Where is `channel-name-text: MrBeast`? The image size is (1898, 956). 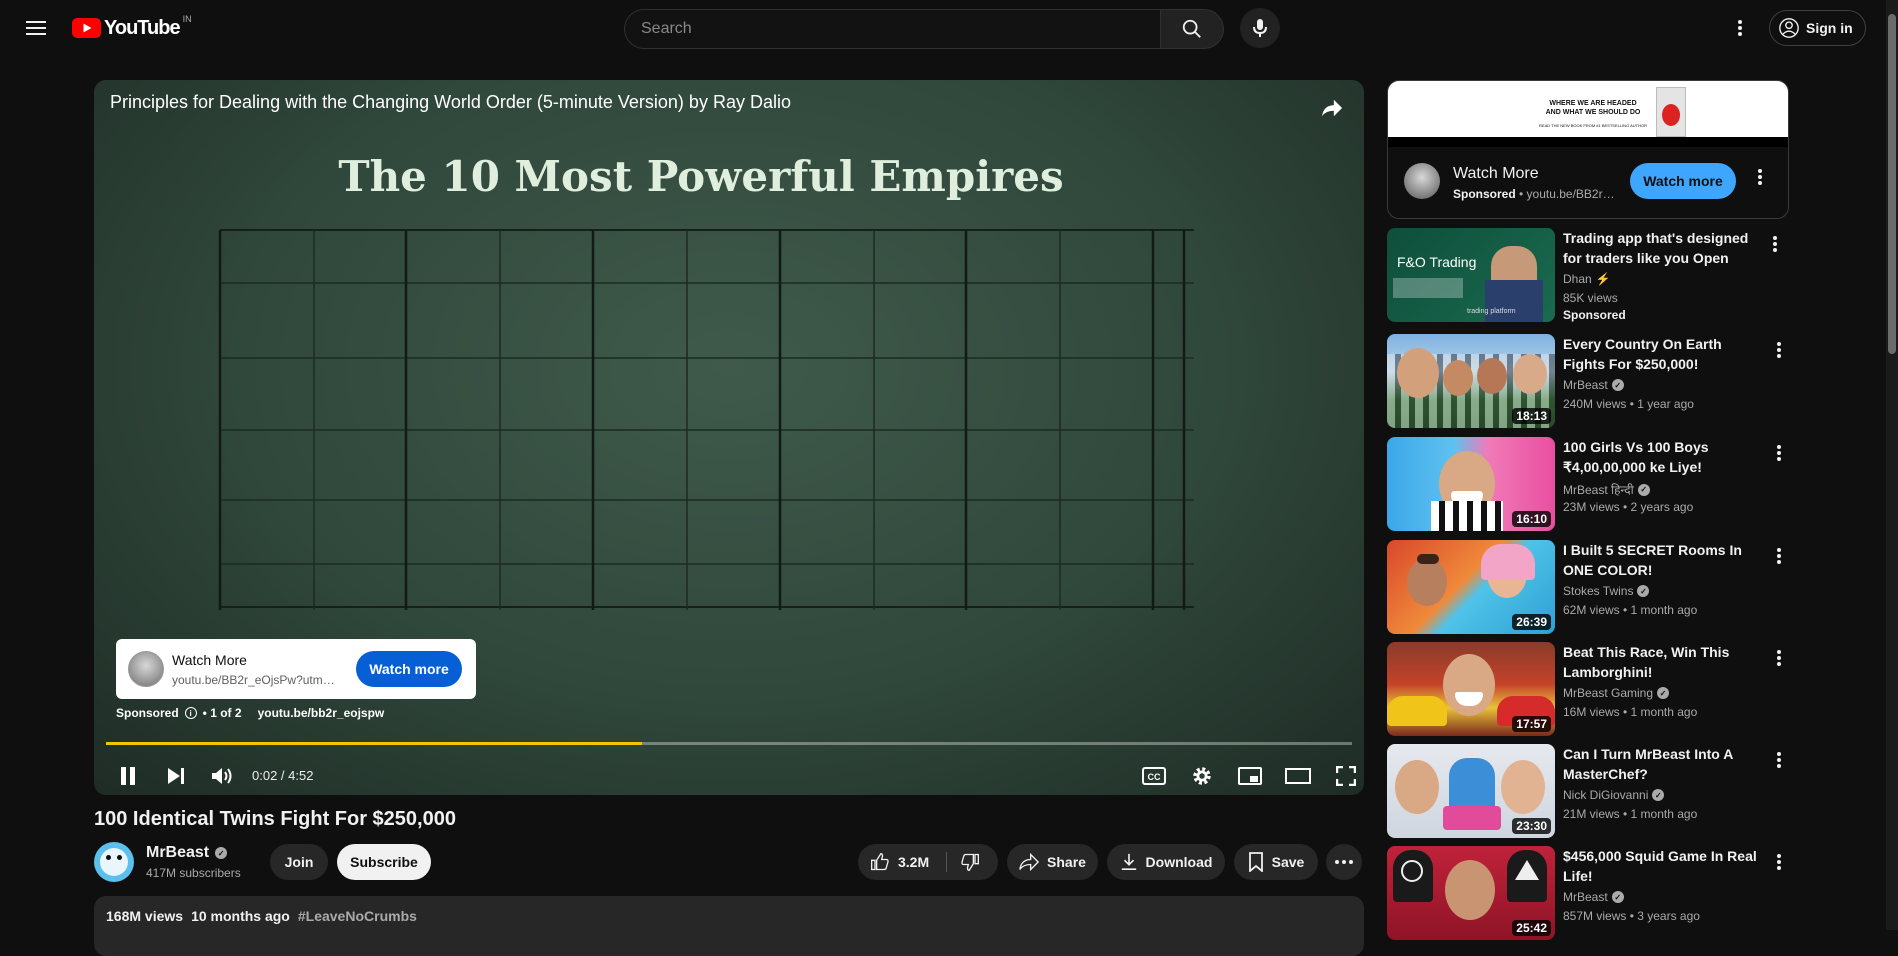
channel-name-text: MrBeast is located at coordinates (178, 852).